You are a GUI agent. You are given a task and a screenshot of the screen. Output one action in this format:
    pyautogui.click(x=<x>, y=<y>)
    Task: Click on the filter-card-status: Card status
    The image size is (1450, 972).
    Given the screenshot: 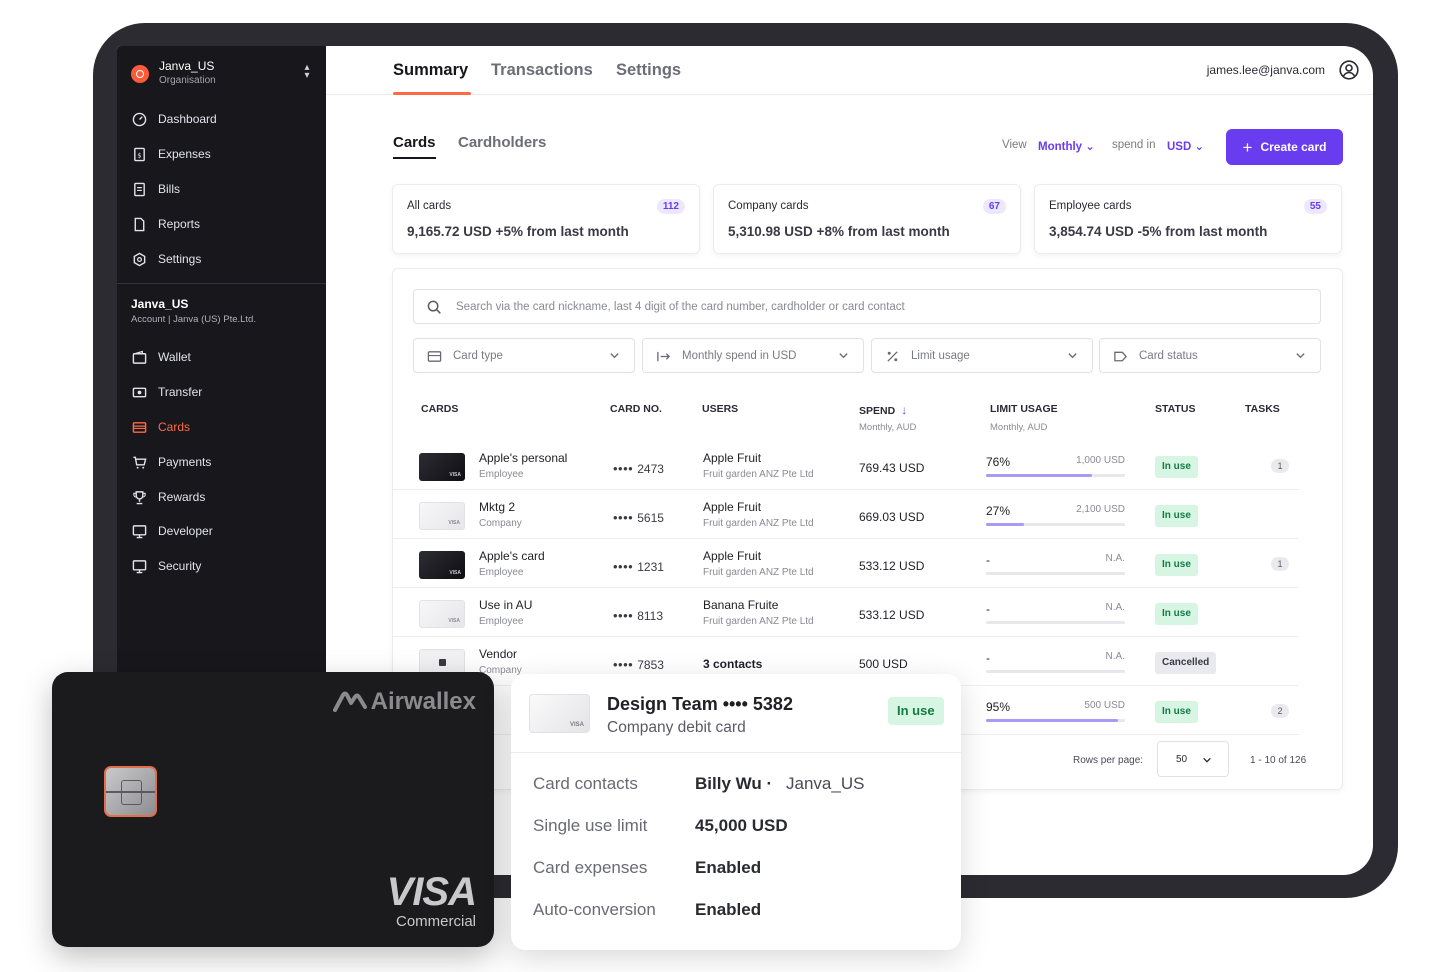 What is the action you would take?
    pyautogui.click(x=1210, y=355)
    